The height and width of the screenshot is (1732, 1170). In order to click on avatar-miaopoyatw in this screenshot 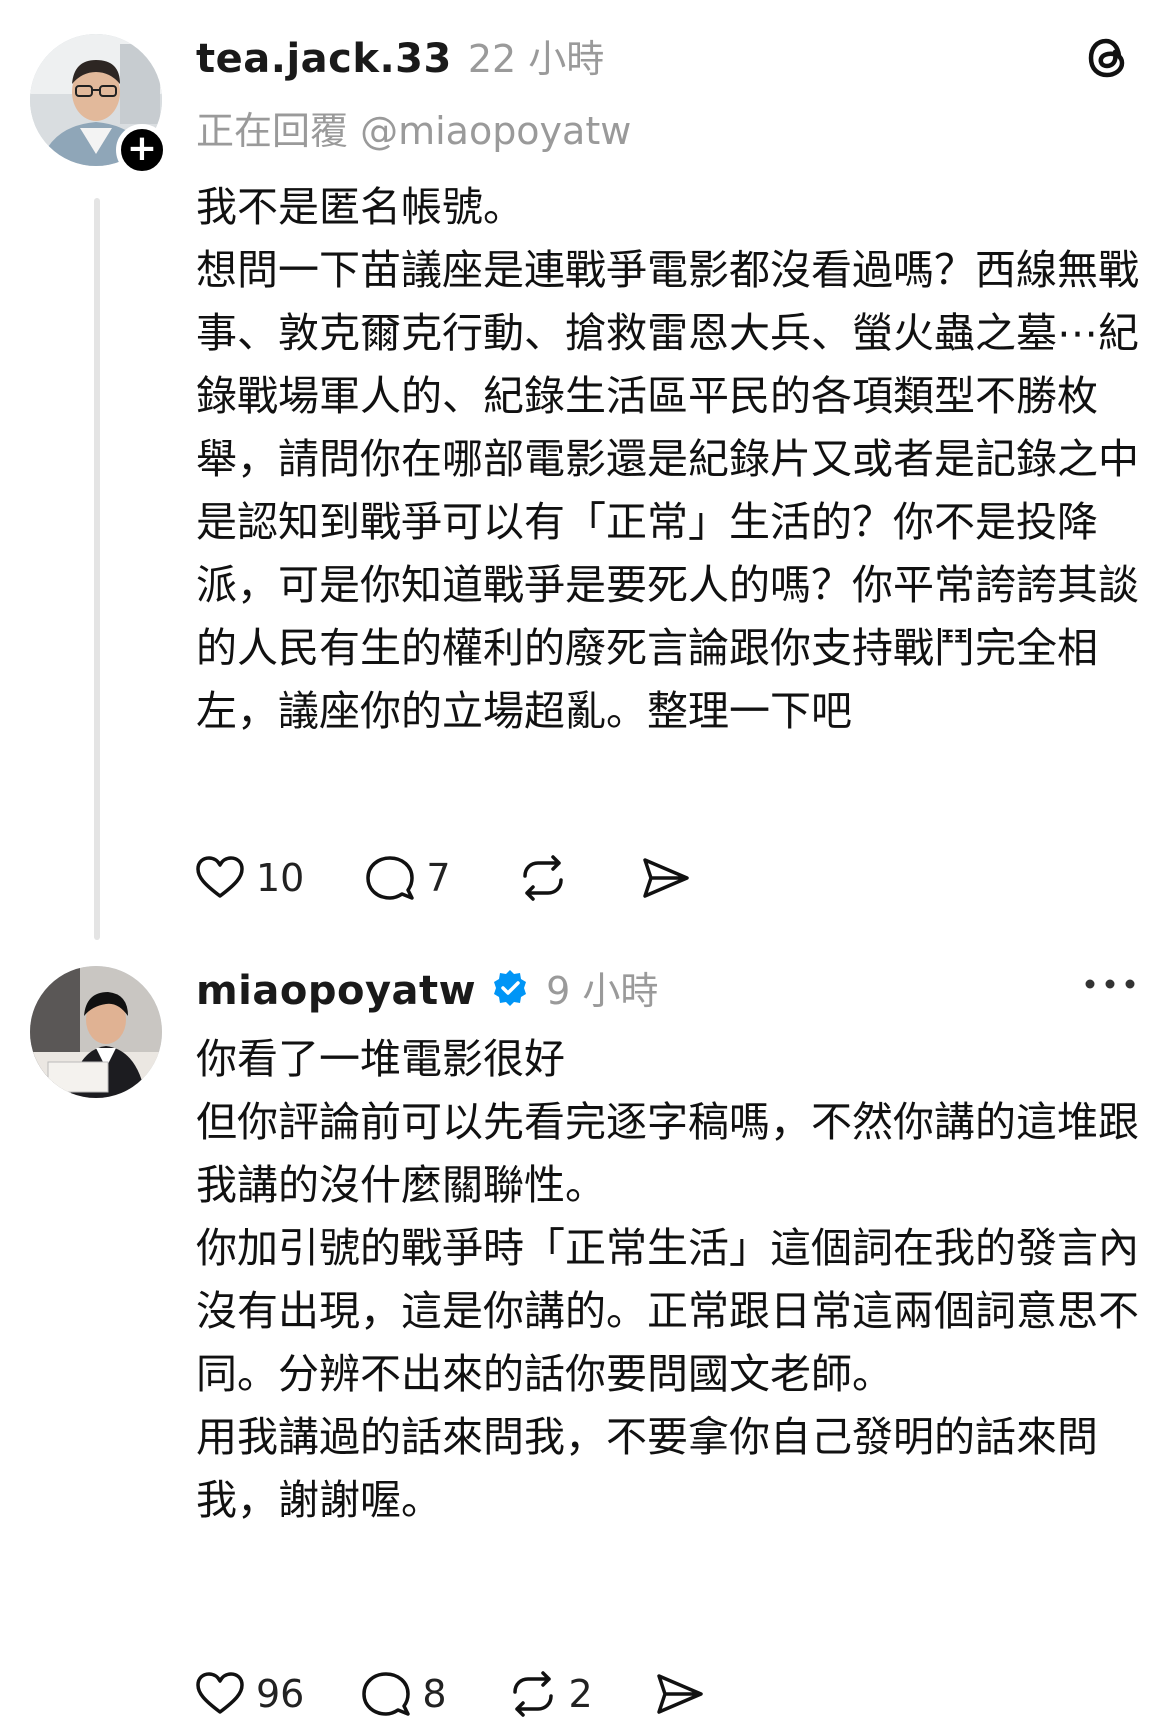, I will do `click(96, 1032)`.